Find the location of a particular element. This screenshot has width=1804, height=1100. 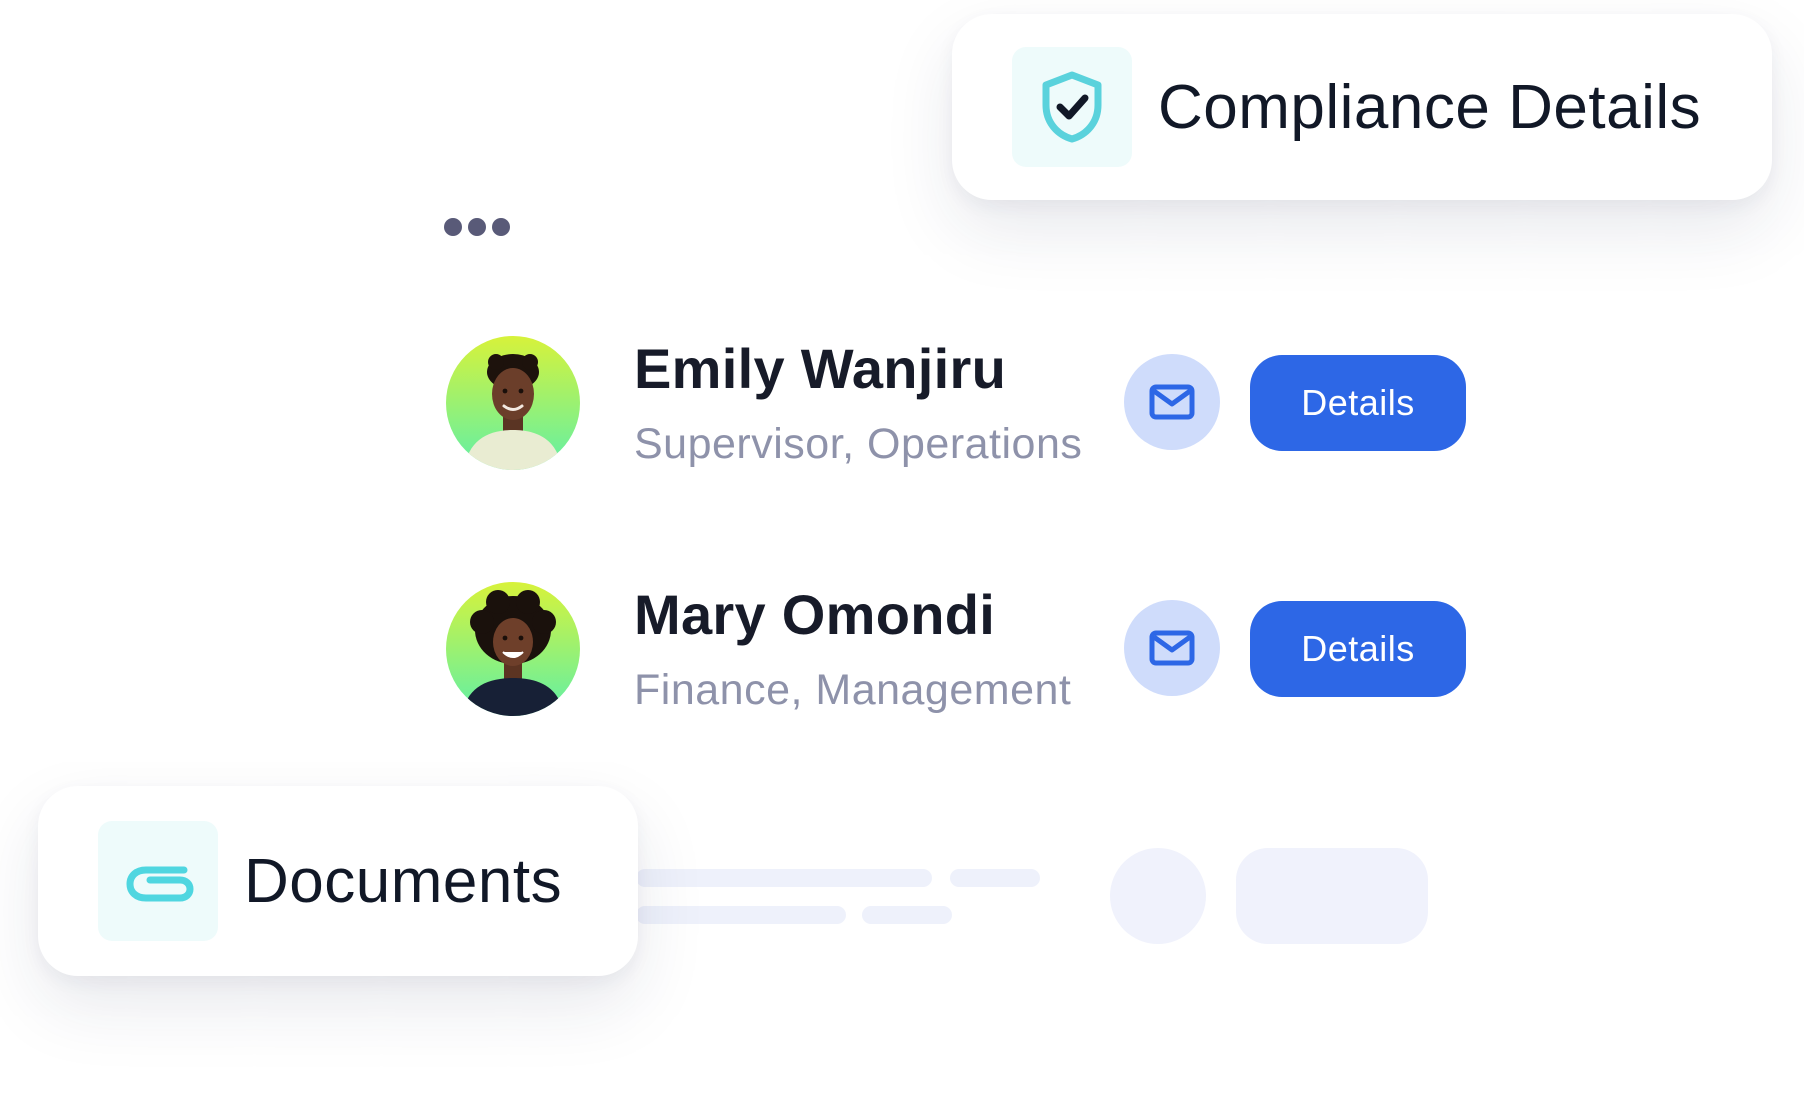

person-name: Emily Wanjiru is located at coordinates (820, 368).